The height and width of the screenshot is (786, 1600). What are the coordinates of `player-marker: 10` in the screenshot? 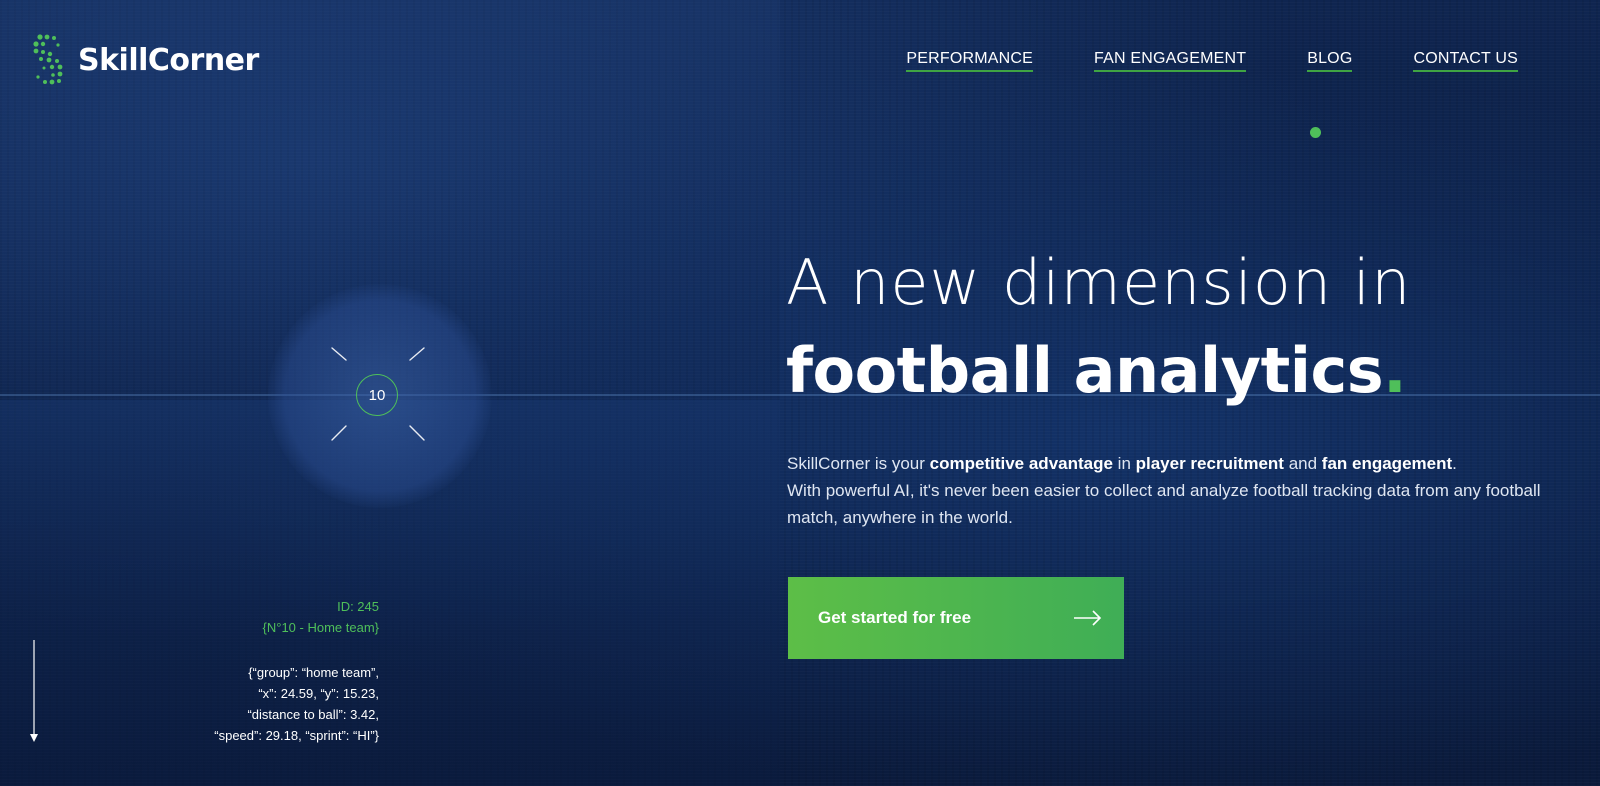 It's located at (377, 395).